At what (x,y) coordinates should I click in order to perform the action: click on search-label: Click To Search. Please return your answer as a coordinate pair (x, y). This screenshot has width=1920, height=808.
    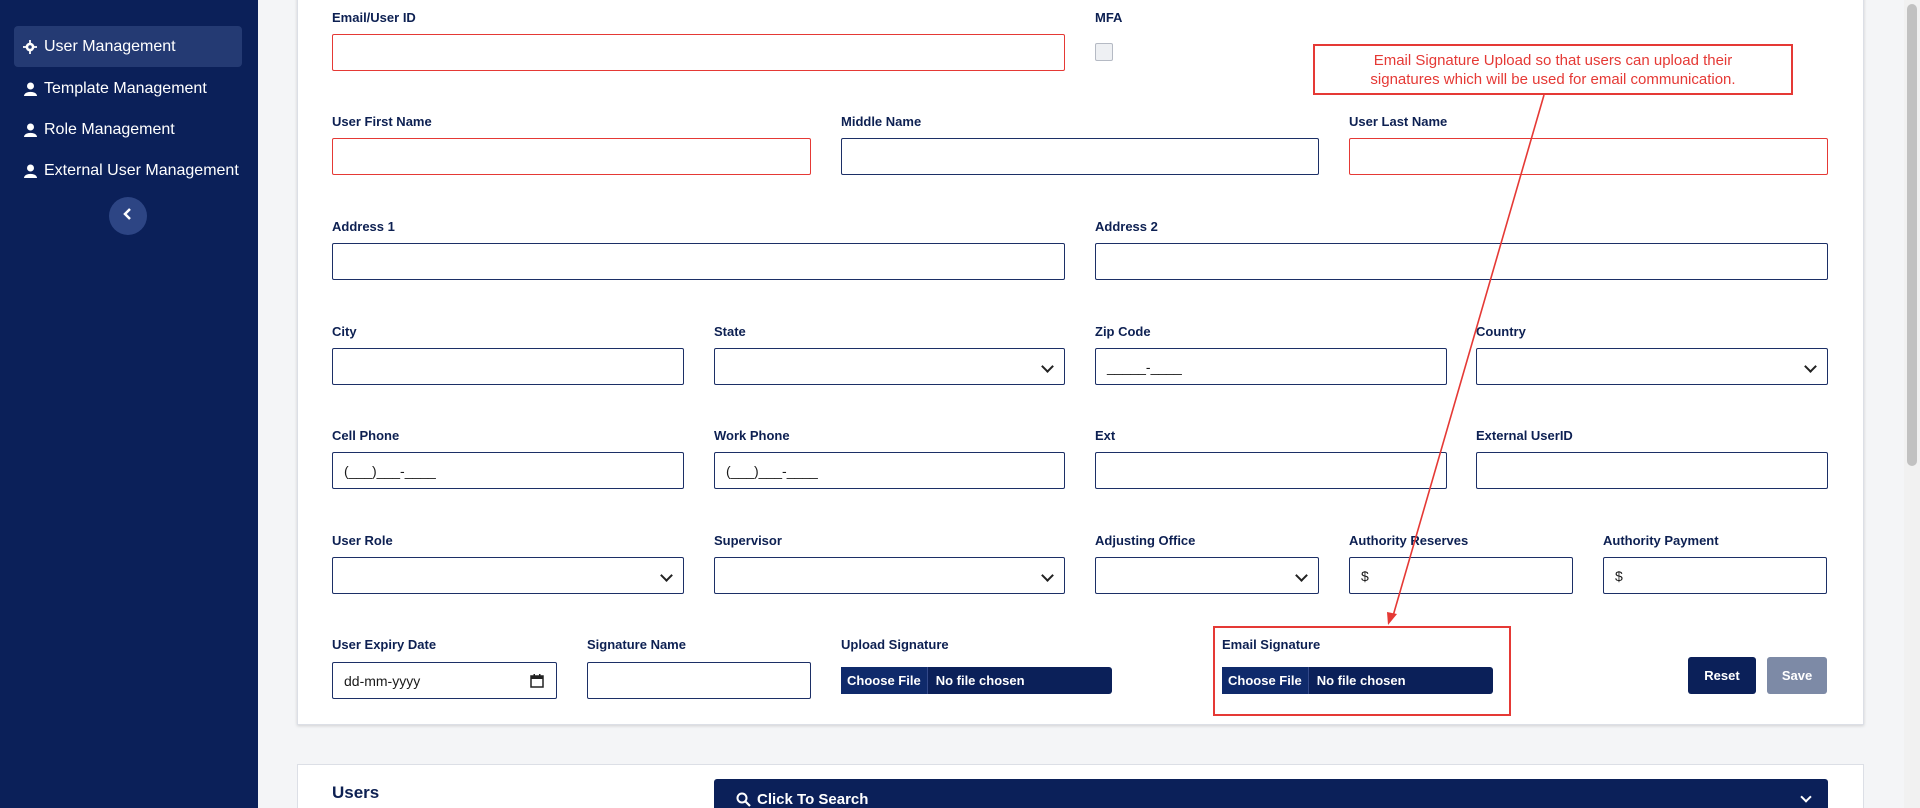
    Looking at the image, I should click on (813, 799).